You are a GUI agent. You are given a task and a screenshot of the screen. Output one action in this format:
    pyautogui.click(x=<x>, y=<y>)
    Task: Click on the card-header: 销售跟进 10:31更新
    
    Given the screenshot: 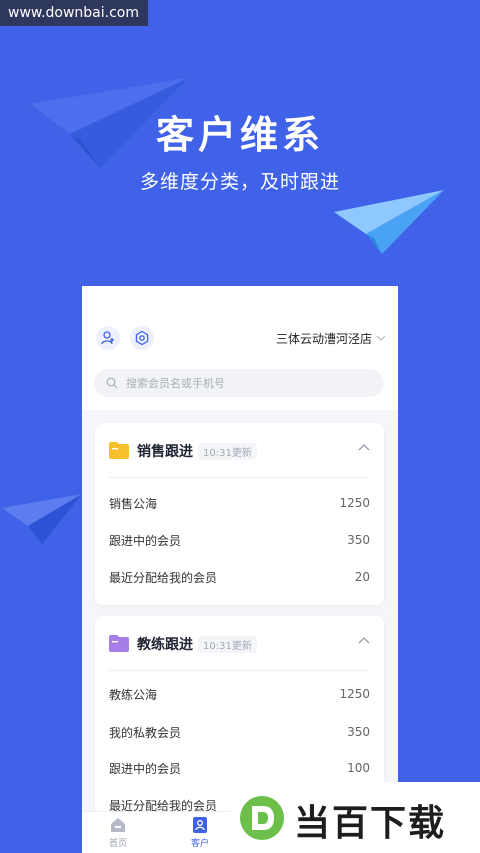 What is the action you would take?
    pyautogui.click(x=239, y=450)
    